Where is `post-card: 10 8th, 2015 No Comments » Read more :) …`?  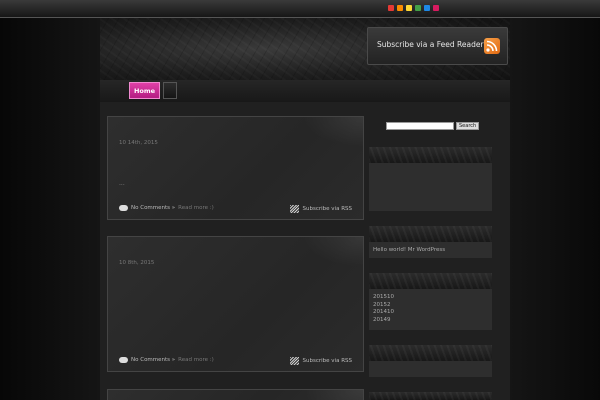 post-card: 10 8th, 2015 No Comments » Read more :) … is located at coordinates (235, 304).